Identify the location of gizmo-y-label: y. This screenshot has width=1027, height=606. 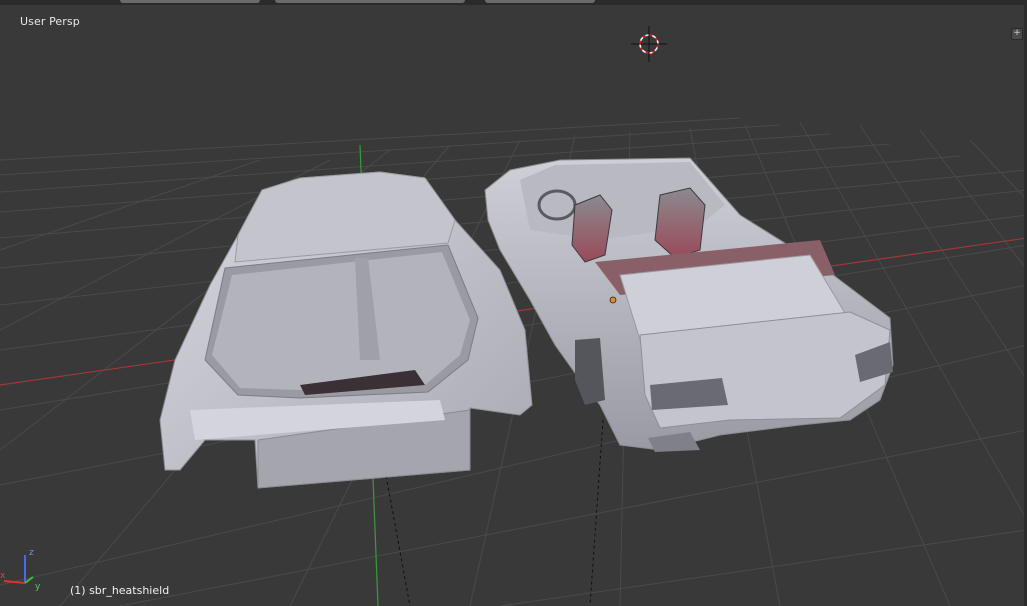
(38, 587).